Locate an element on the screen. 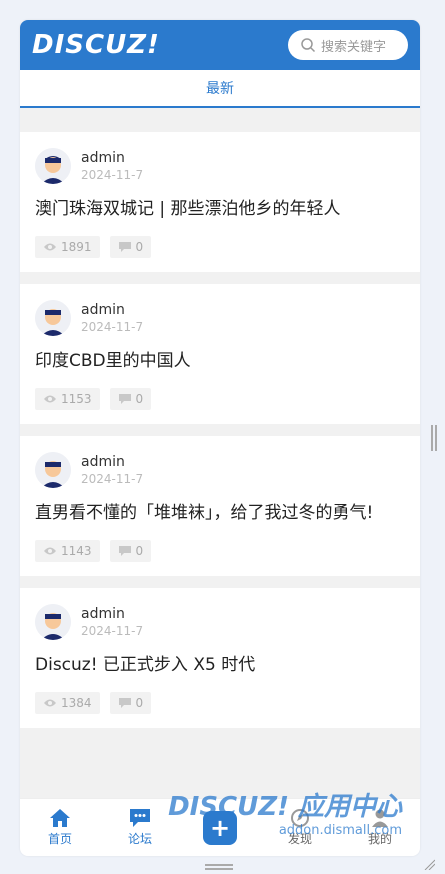 This screenshot has height=874, width=445. post-title: 直男看不懂的「堆堆袜」，给了我过冬的勇气! is located at coordinates (220, 513).